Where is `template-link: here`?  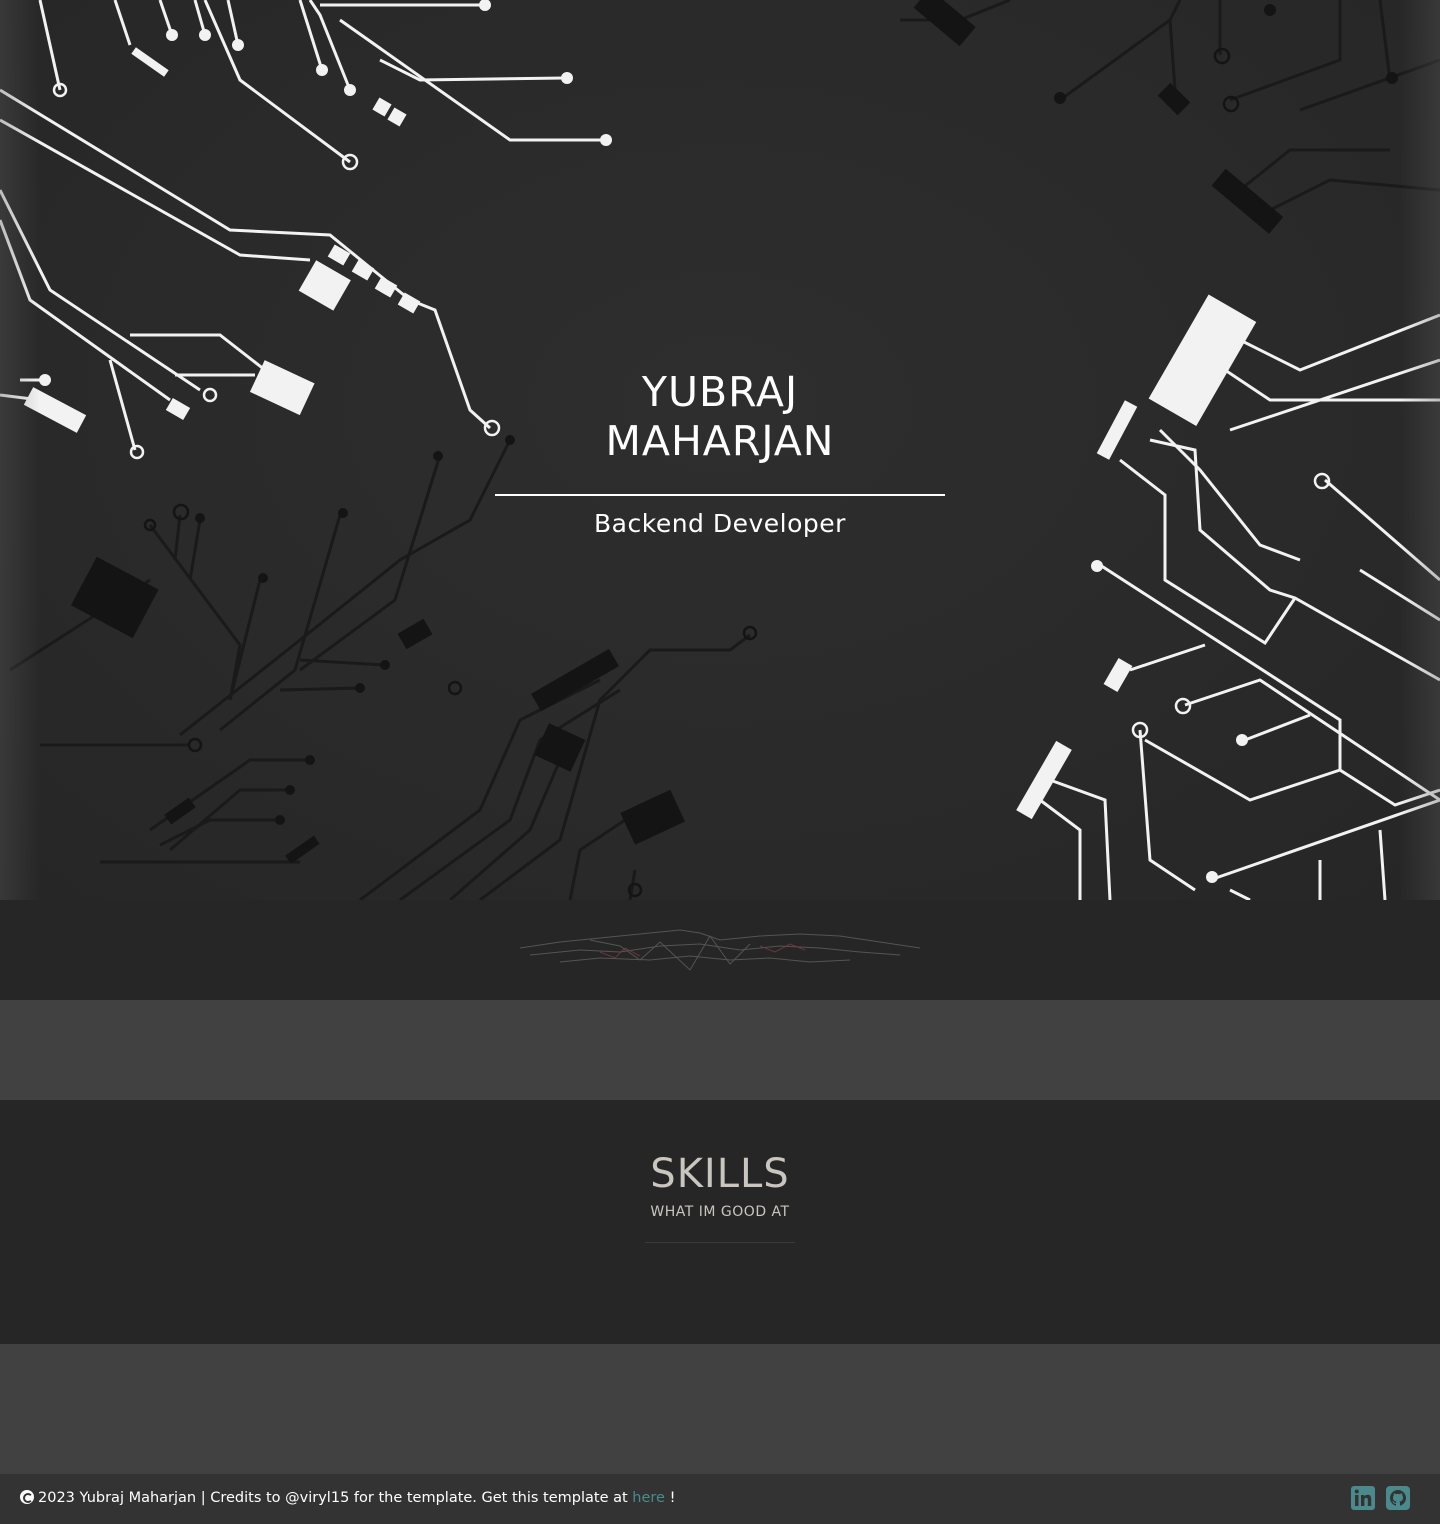 template-link: here is located at coordinates (648, 1498).